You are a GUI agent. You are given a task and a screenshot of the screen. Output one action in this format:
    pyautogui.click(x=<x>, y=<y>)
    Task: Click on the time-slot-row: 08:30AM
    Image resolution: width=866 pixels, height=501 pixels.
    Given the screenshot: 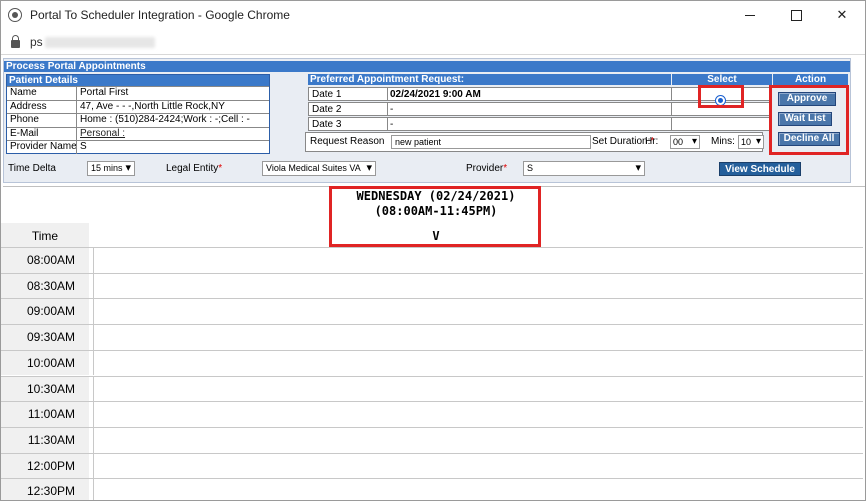 What is the action you would take?
    pyautogui.click(x=432, y=285)
    